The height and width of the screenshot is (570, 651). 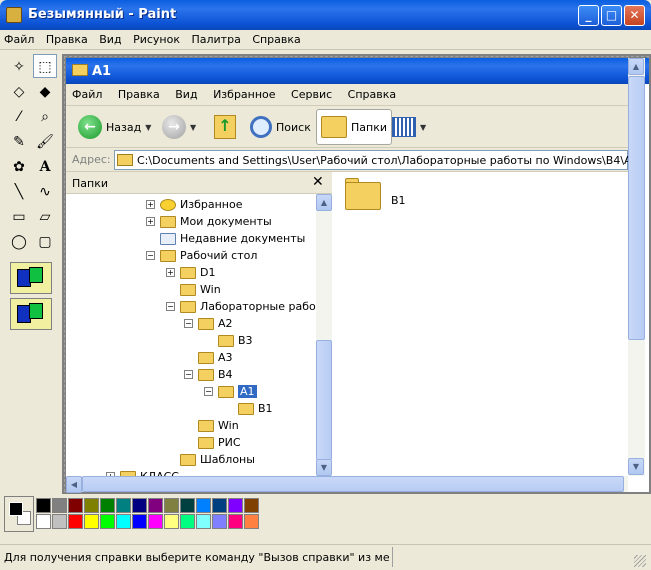 I want to click on tree-item: + D1, so click(x=190, y=272).